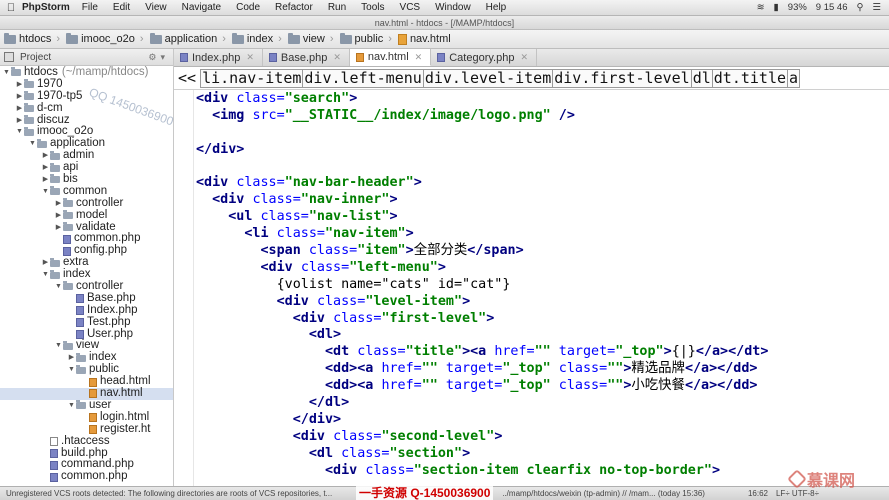  I want to click on editor-breadcrumb-segment: div.first-level, so click(622, 78).